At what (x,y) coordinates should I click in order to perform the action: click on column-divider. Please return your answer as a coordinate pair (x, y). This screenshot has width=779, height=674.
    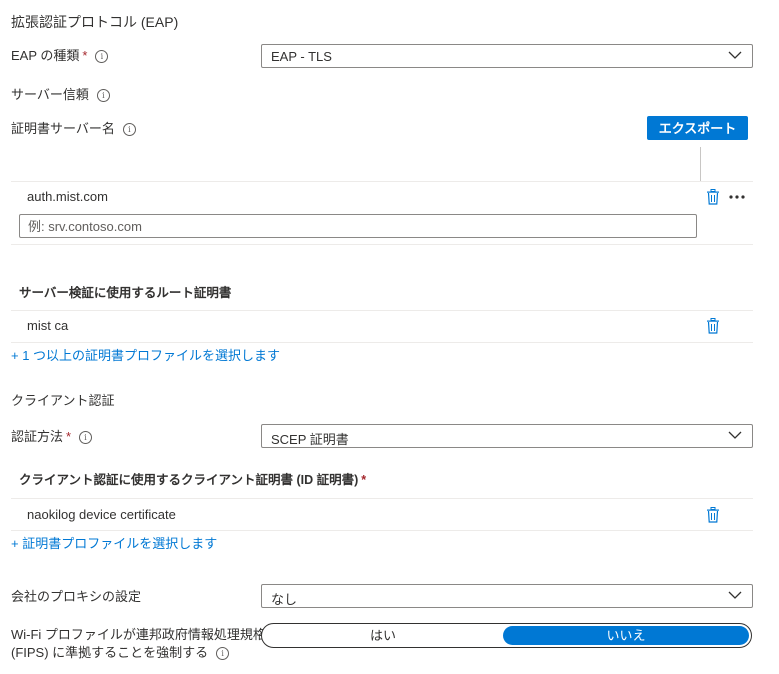
    Looking at the image, I should click on (700, 164).